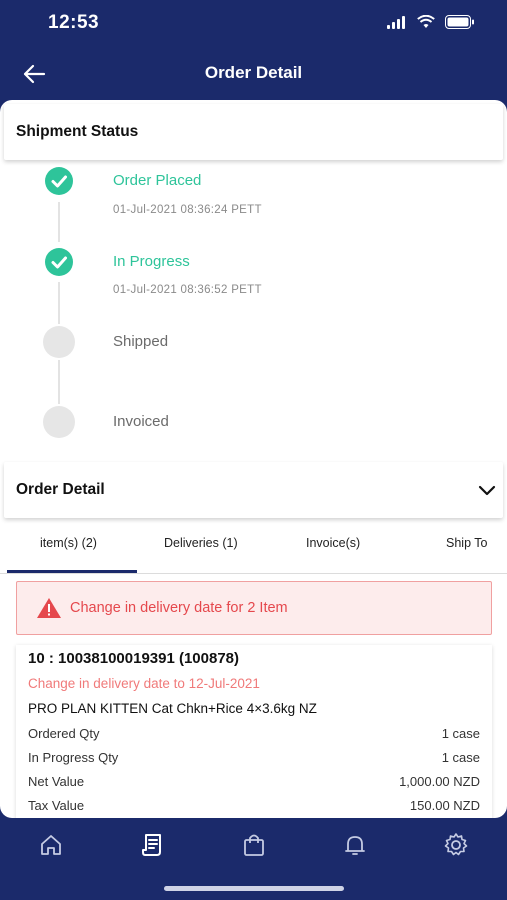 The height and width of the screenshot is (900, 507). Describe the element at coordinates (444, 805) in the screenshot. I see `row-value: 150.00 NZD` at that location.